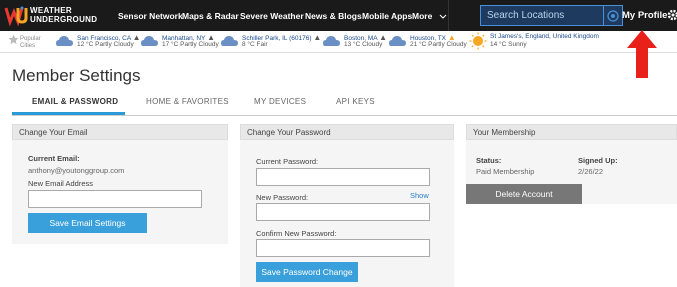  I want to click on tab-my-devices: MY DEVICES, so click(280, 101).